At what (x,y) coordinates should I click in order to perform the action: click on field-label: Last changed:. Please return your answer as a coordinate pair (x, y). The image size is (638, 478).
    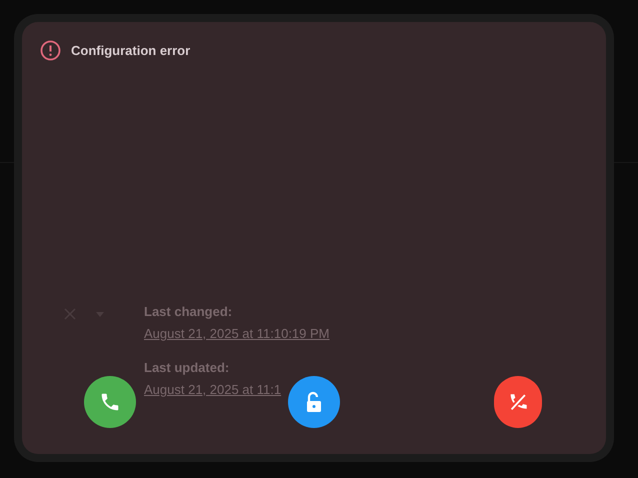
    Looking at the image, I should click on (188, 312).